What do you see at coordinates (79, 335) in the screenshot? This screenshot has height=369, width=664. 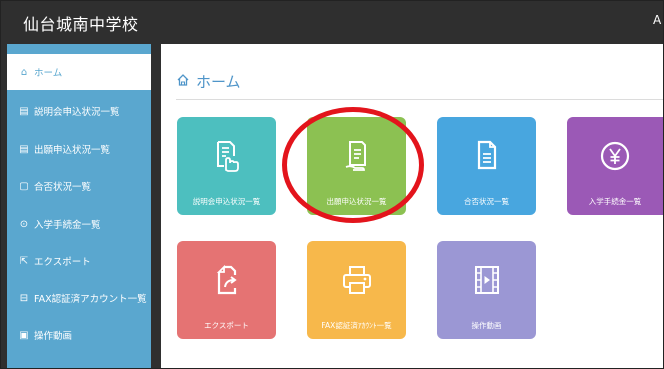 I see `sidebar-item-videos: ▣ 操作動画` at bounding box center [79, 335].